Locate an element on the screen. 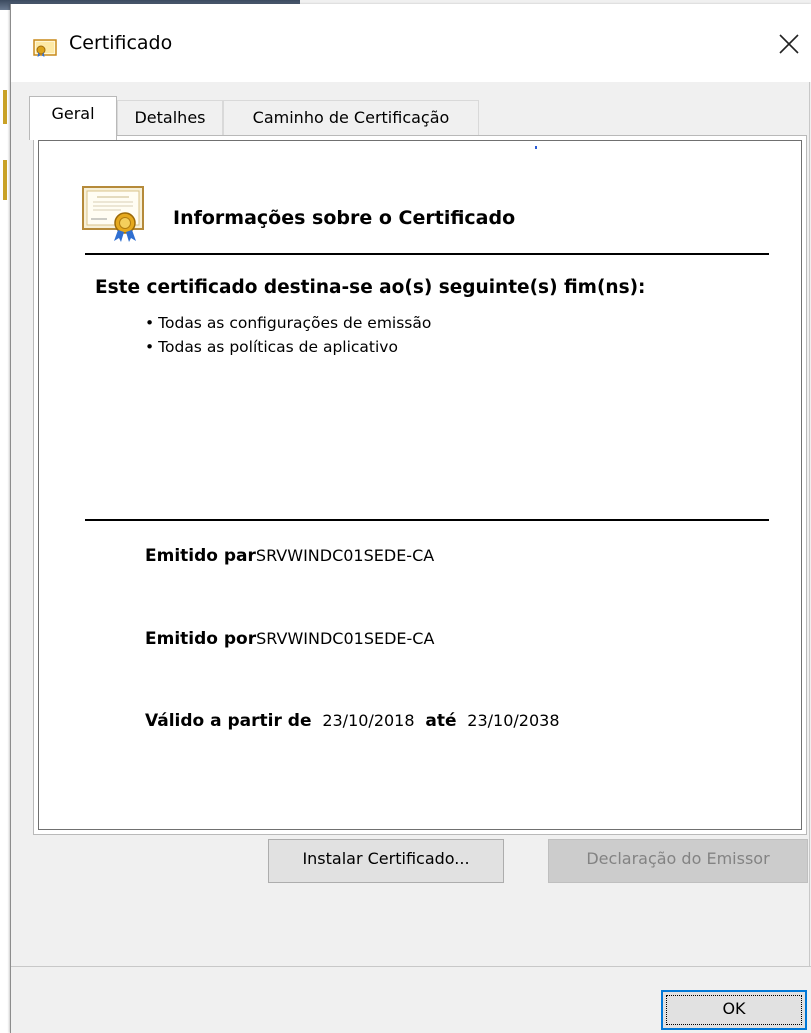 This screenshot has height=1033, width=811. issued-by-field: Emitido porSRVWINDC01SEDE-CA is located at coordinates (289, 639).